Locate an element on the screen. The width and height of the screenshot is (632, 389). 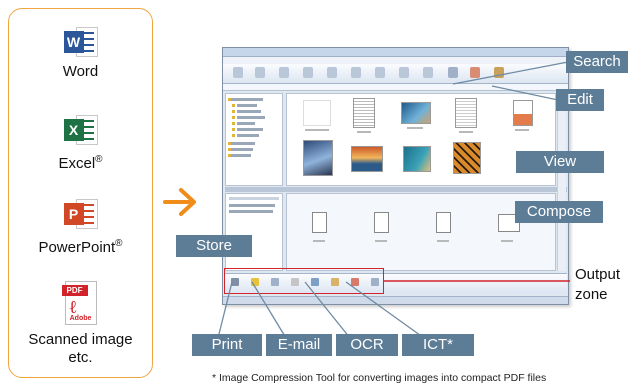
callout-ict: ICT* is located at coordinates (438, 345).